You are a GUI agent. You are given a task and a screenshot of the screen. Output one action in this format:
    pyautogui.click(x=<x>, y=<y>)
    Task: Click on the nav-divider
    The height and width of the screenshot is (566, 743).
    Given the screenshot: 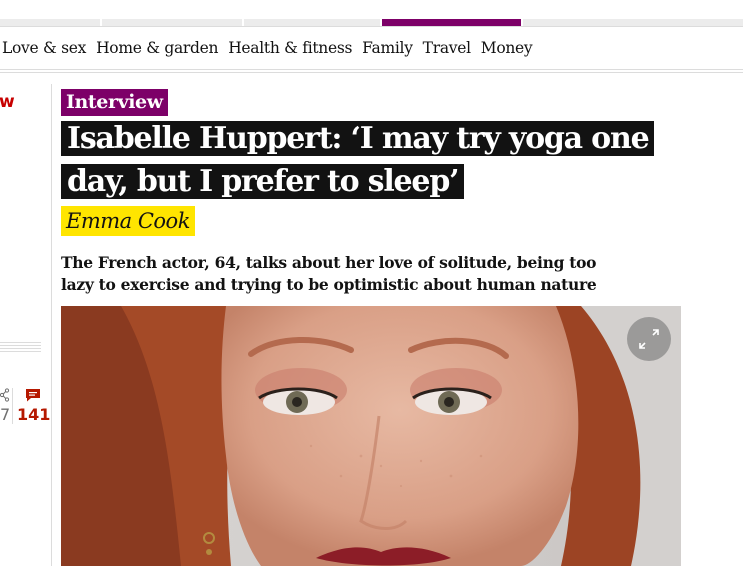 What is the action you would take?
    pyautogui.click(x=371, y=71)
    